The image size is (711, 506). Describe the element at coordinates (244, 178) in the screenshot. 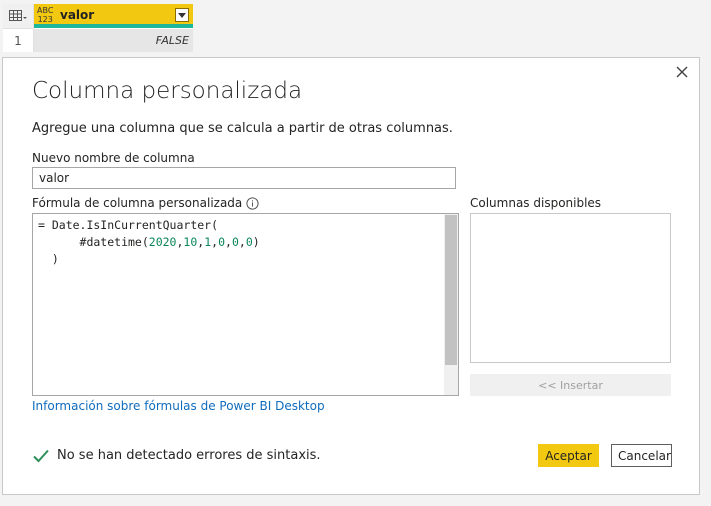

I see `new-column-name-input: valor` at that location.